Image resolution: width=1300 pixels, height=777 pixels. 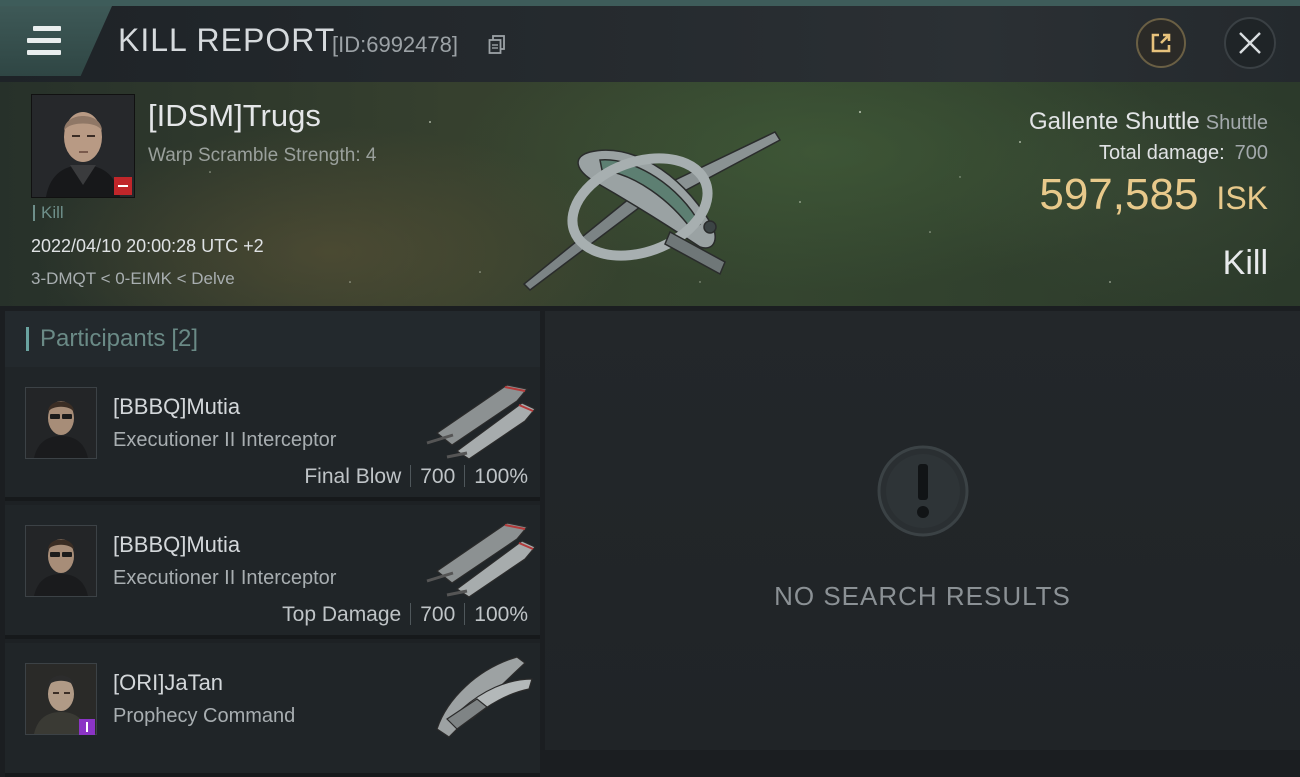 I want to click on menu-icon, so click(x=44, y=44).